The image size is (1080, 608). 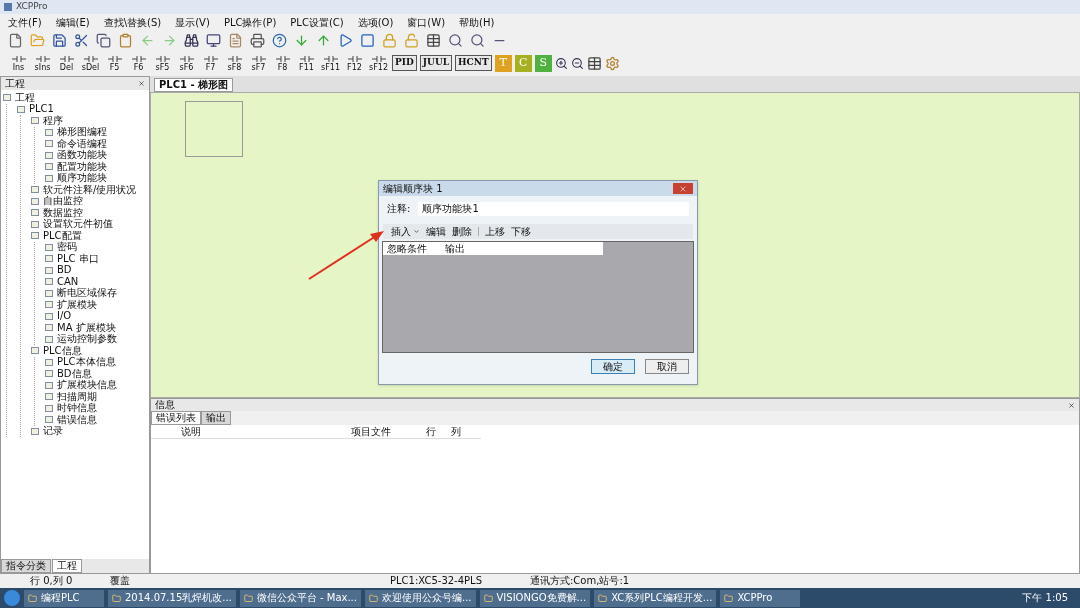 What do you see at coordinates (306, 63) in the screenshot?
I see `ladder-tool-button: F11` at bounding box center [306, 63].